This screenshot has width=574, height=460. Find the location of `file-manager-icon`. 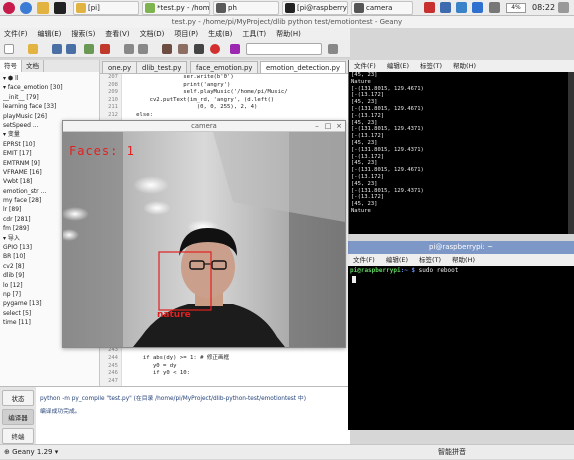

file-manager-icon is located at coordinates (43, 8).